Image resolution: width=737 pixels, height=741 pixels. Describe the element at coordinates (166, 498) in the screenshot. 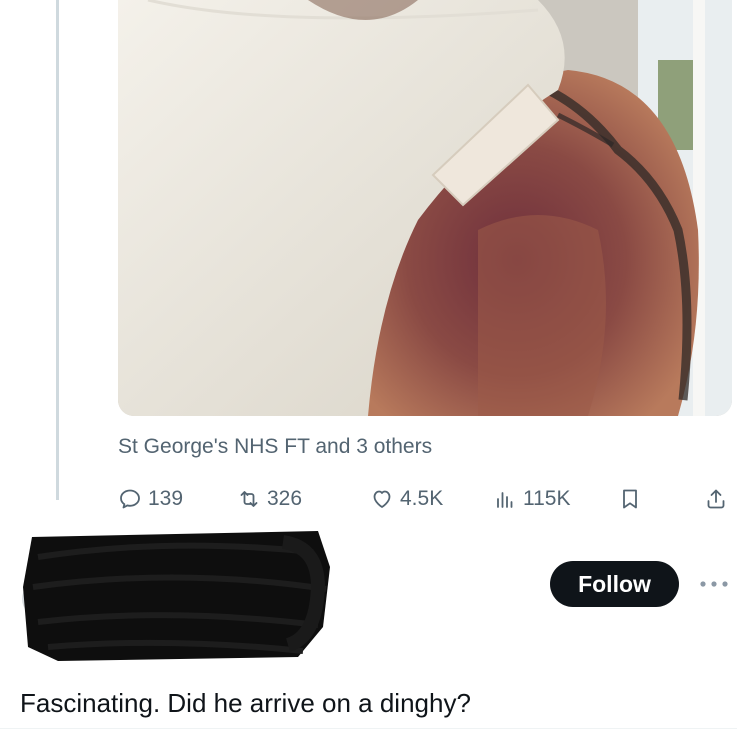

I see `reply-count: 139` at that location.